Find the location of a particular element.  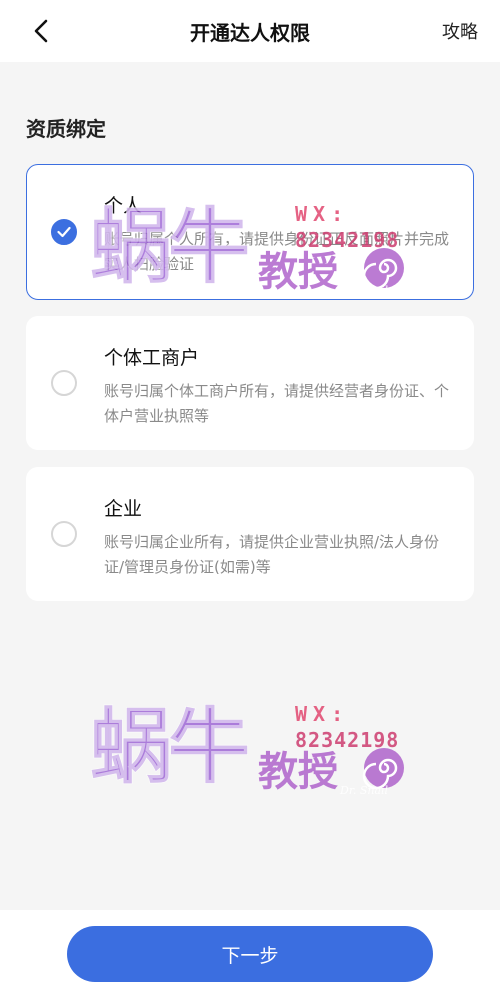

snail-shell-icon is located at coordinates (383, 769).